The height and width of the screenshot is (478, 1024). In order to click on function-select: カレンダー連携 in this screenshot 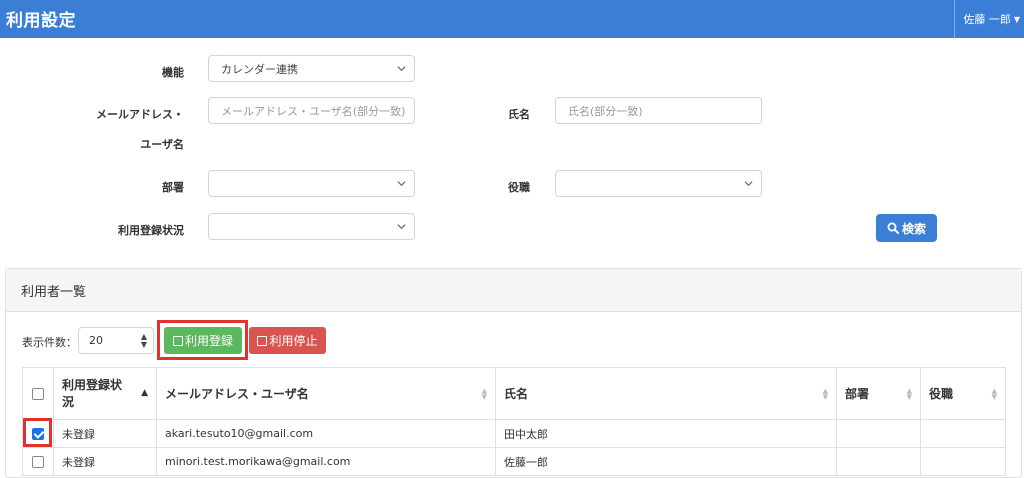, I will do `click(311, 68)`.